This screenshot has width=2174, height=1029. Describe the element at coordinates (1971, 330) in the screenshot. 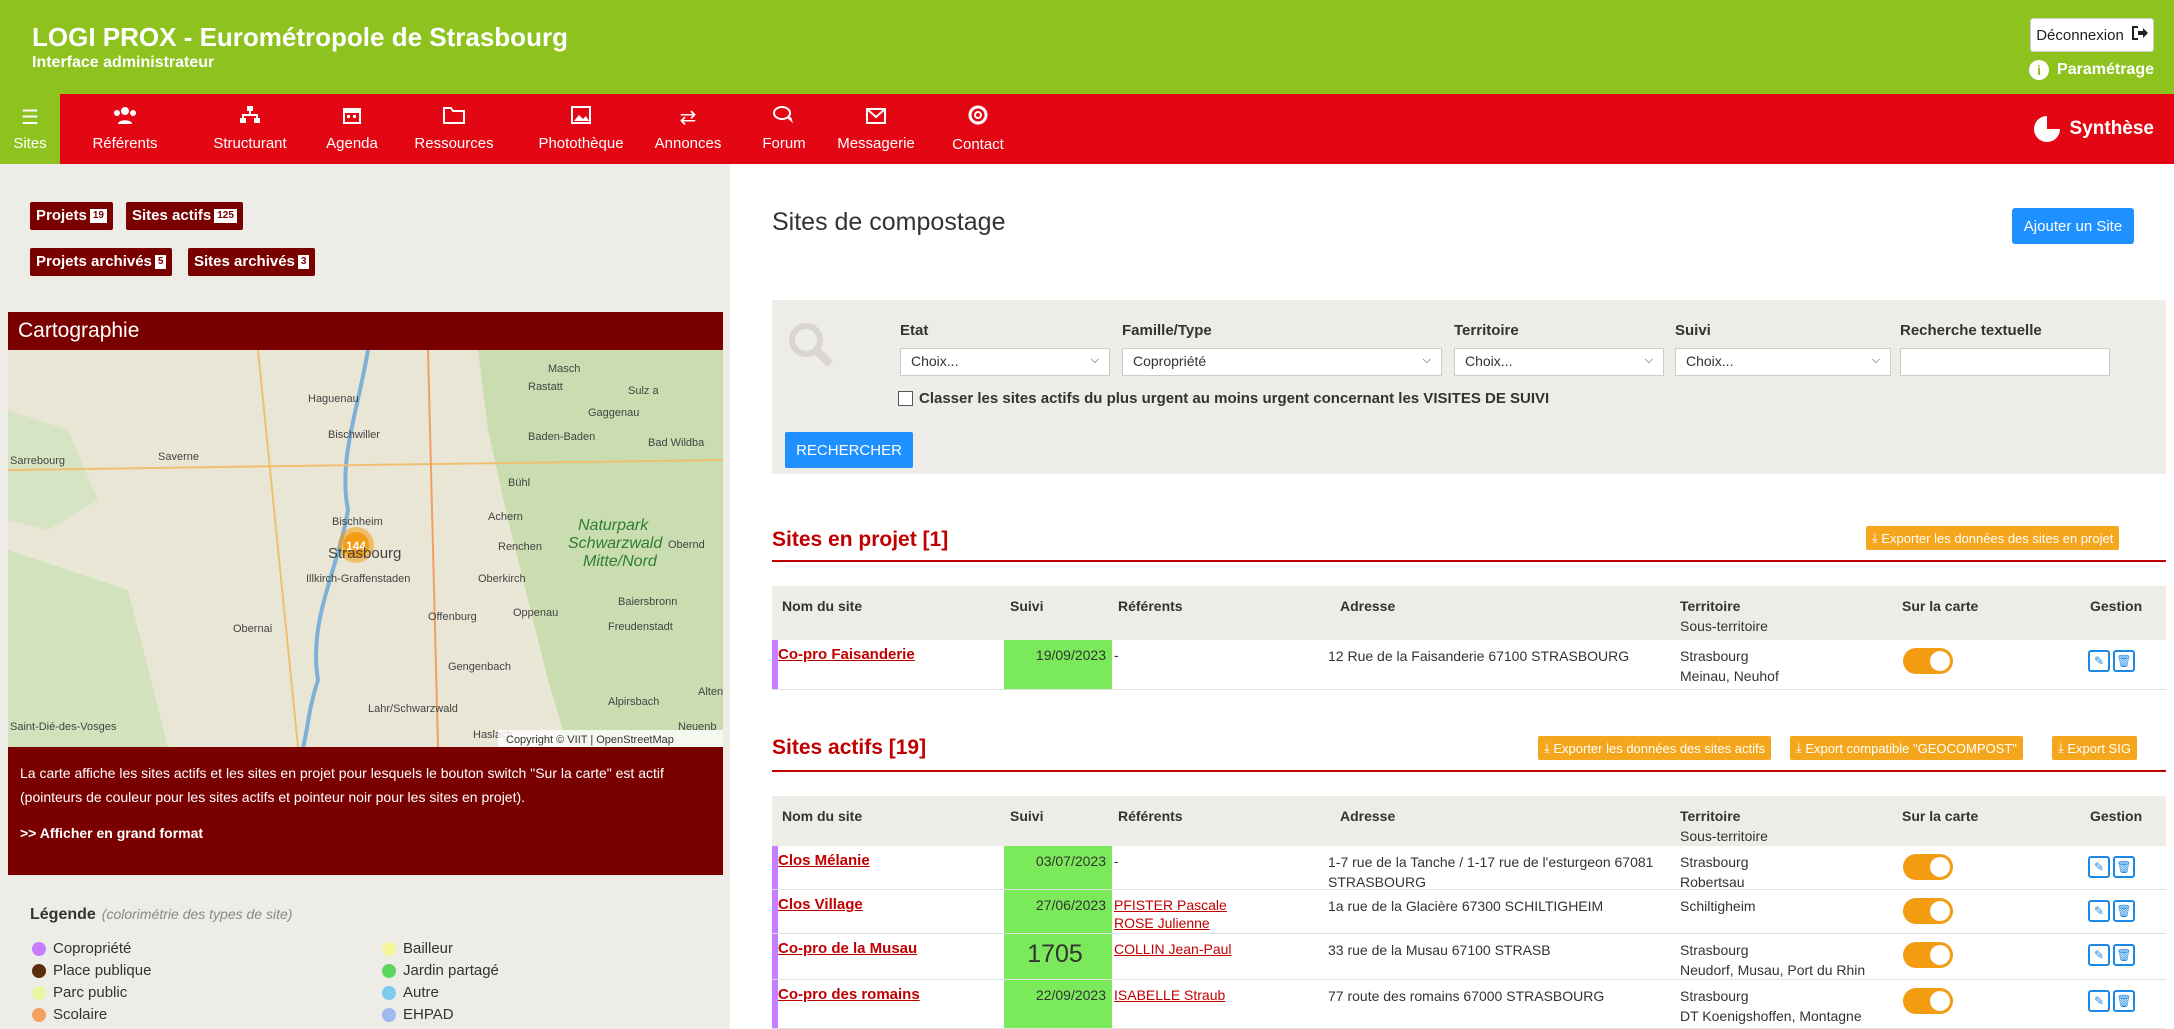

I see `recherche-label: Recherche textuelle` at that location.